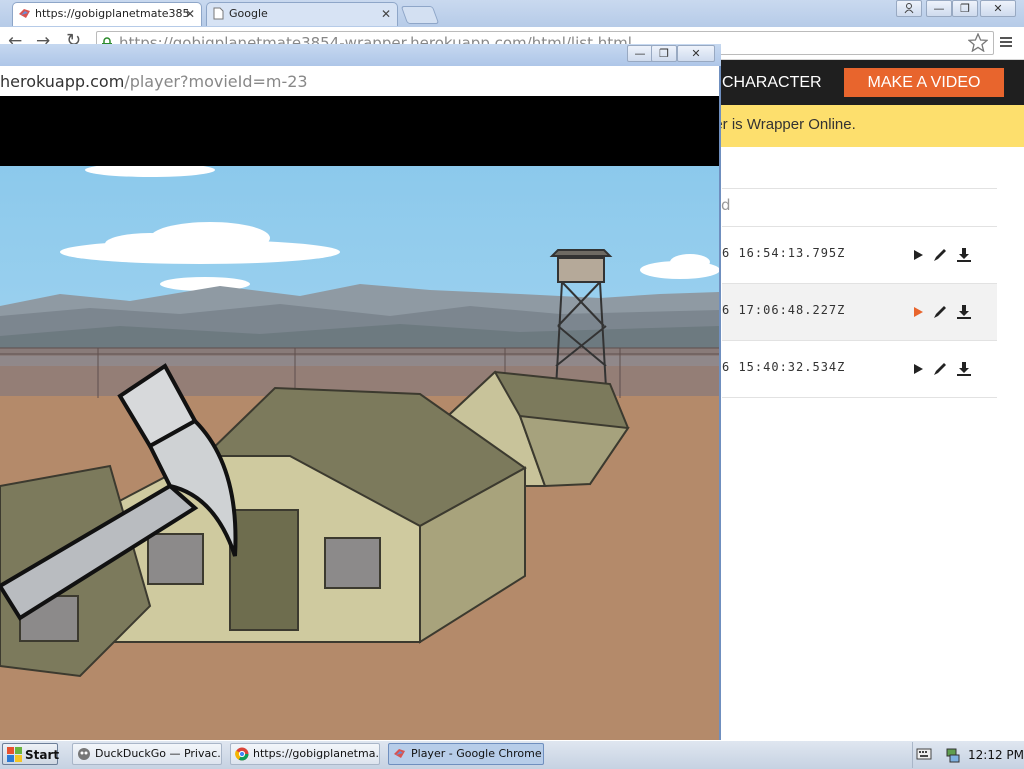 The height and width of the screenshot is (769, 1024). I want to click on popup-restore-button: ❐, so click(664, 53).